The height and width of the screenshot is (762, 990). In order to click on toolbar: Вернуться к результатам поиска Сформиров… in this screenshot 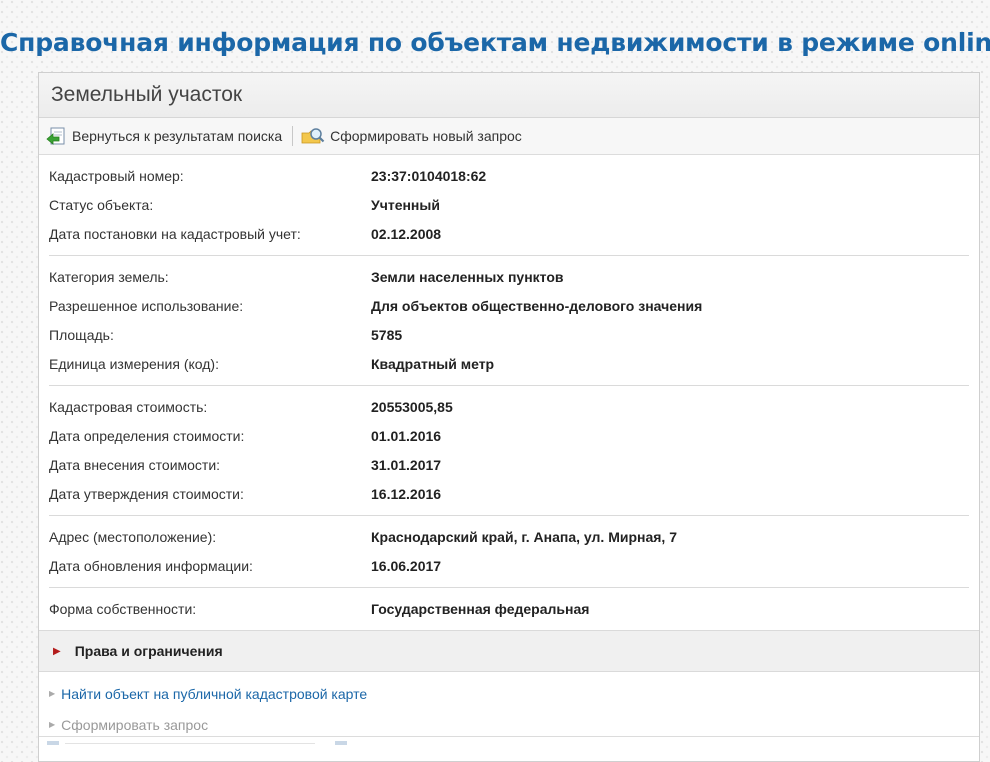, I will do `click(509, 136)`.